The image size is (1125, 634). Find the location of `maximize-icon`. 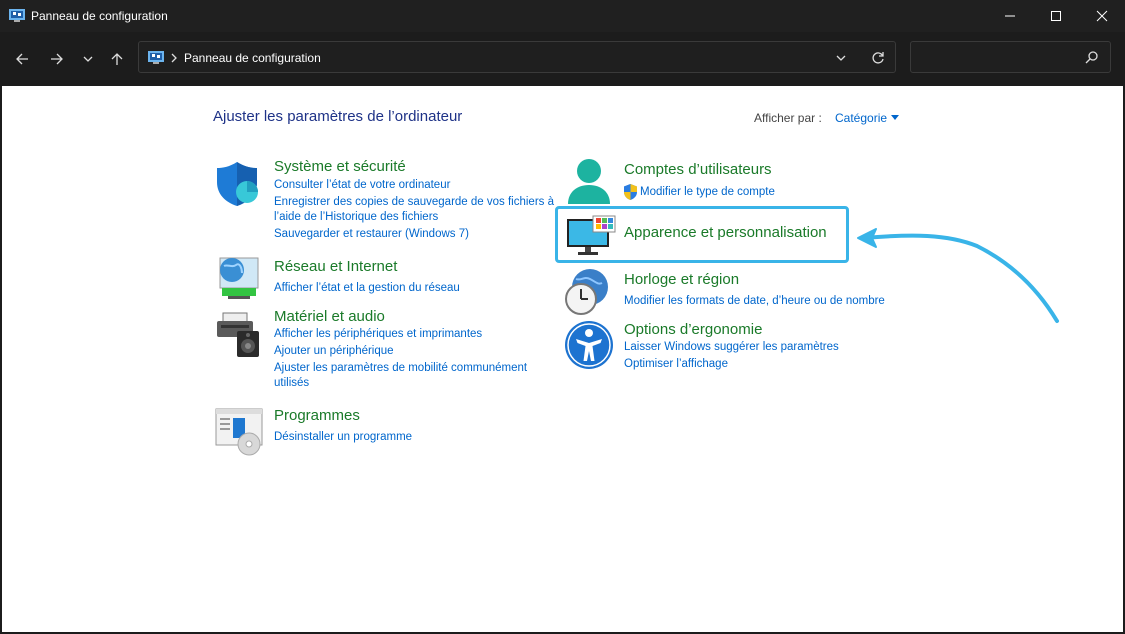

maximize-icon is located at coordinates (1056, 16).